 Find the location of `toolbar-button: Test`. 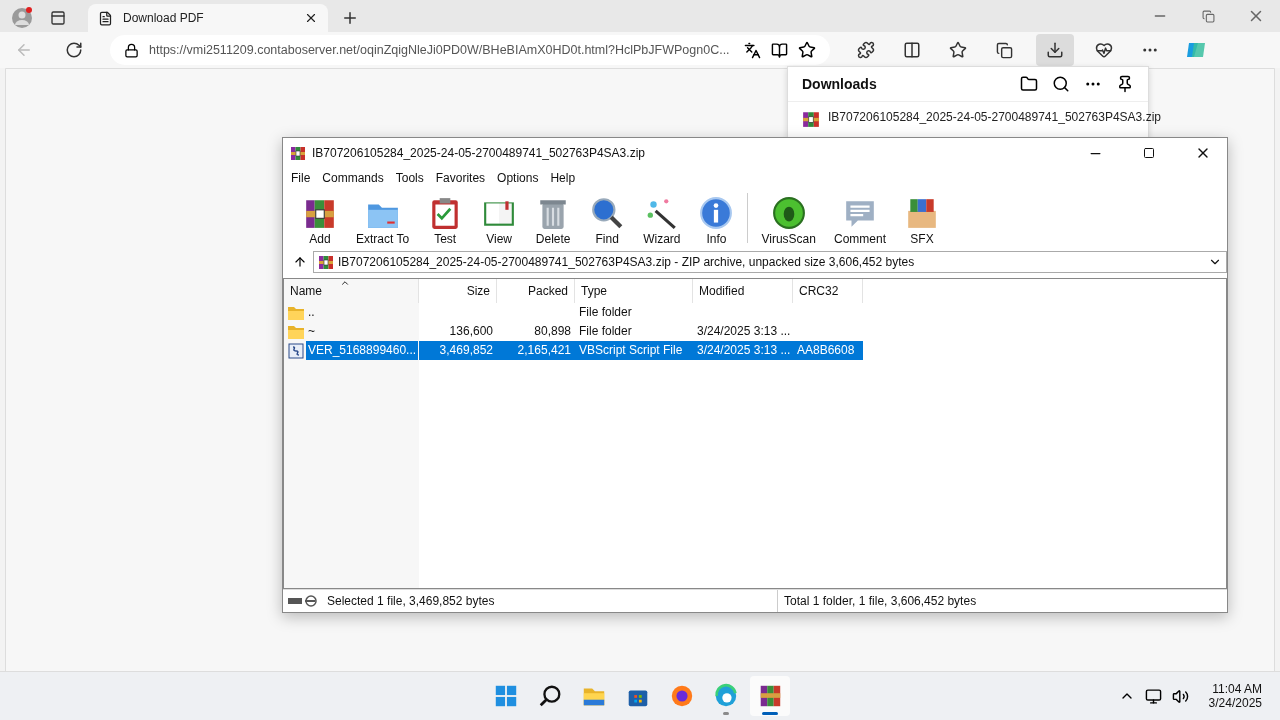

toolbar-button: Test is located at coordinates (445, 221).